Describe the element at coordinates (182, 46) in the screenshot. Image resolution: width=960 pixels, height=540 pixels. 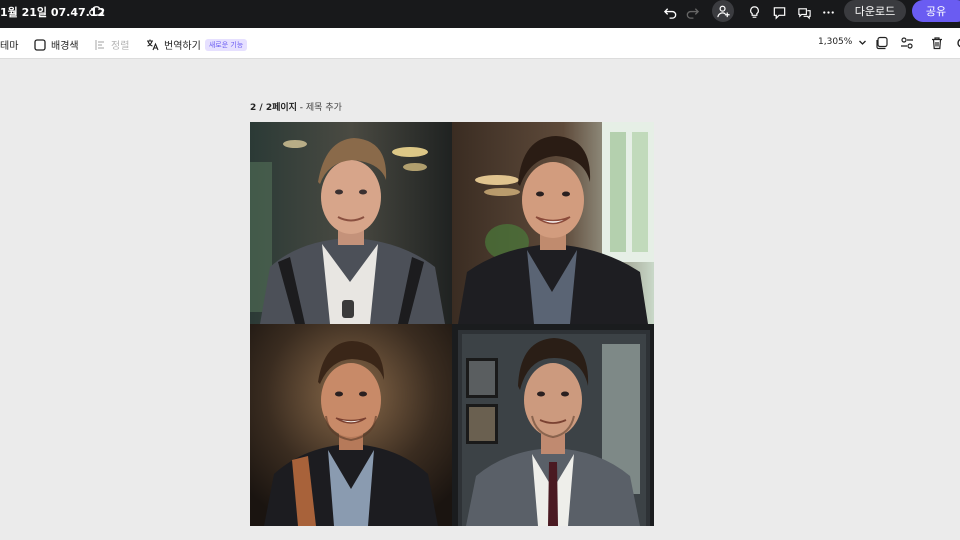
I see `translate-label: 번역하기` at that location.